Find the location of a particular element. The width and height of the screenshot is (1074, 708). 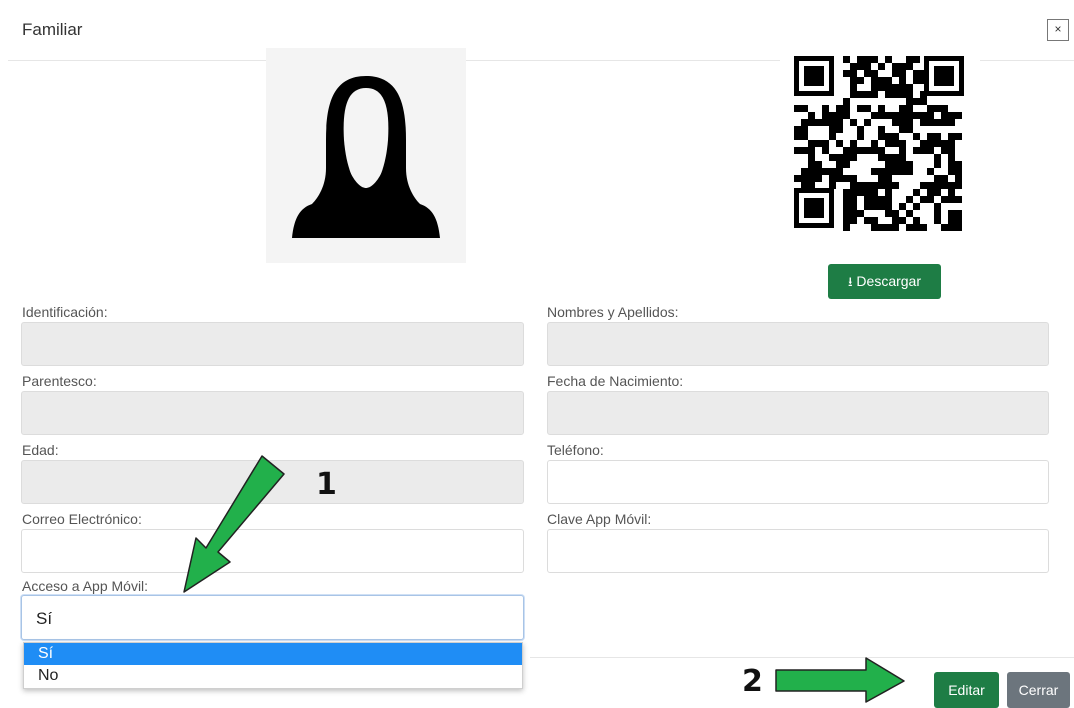

annotation-number-2: 2 is located at coordinates (752, 681).